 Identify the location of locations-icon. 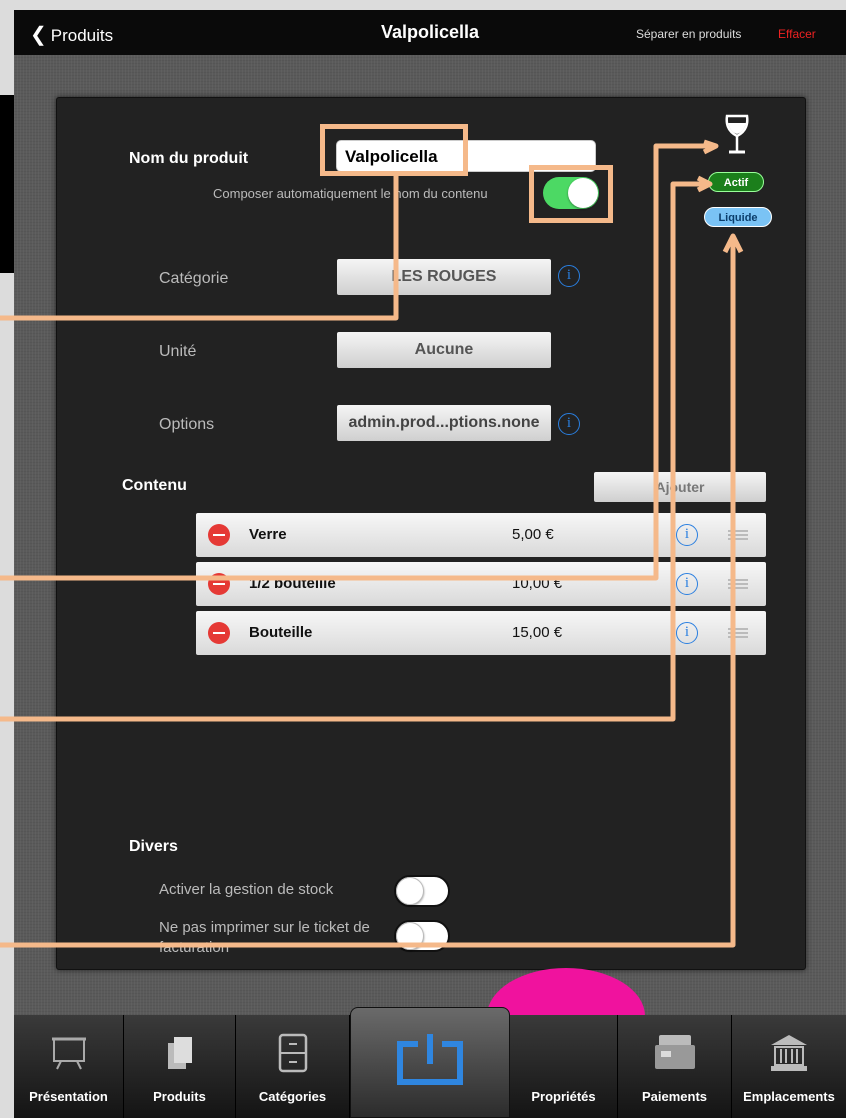
(789, 1053).